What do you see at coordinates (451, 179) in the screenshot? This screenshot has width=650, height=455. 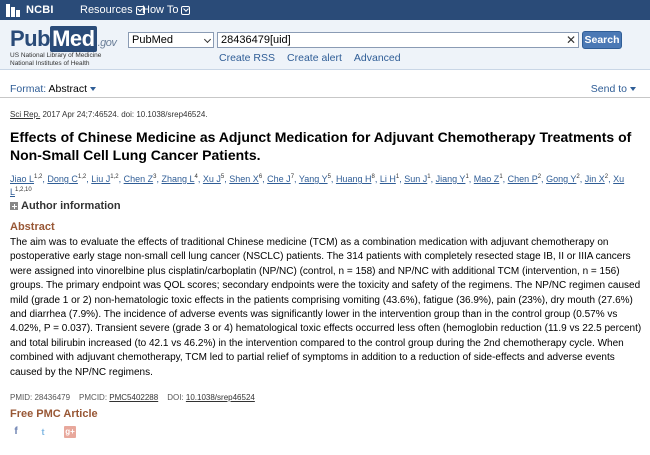 I see `author-link: Jiang Y` at bounding box center [451, 179].